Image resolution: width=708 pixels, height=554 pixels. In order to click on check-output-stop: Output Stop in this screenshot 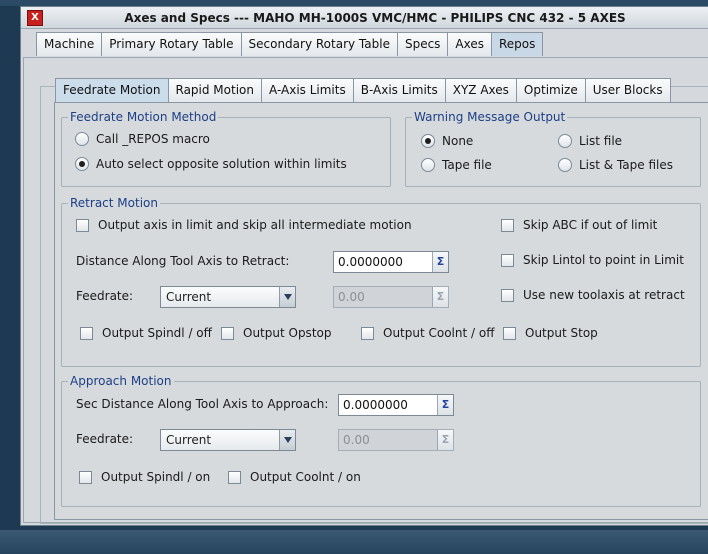, I will do `click(550, 333)`.